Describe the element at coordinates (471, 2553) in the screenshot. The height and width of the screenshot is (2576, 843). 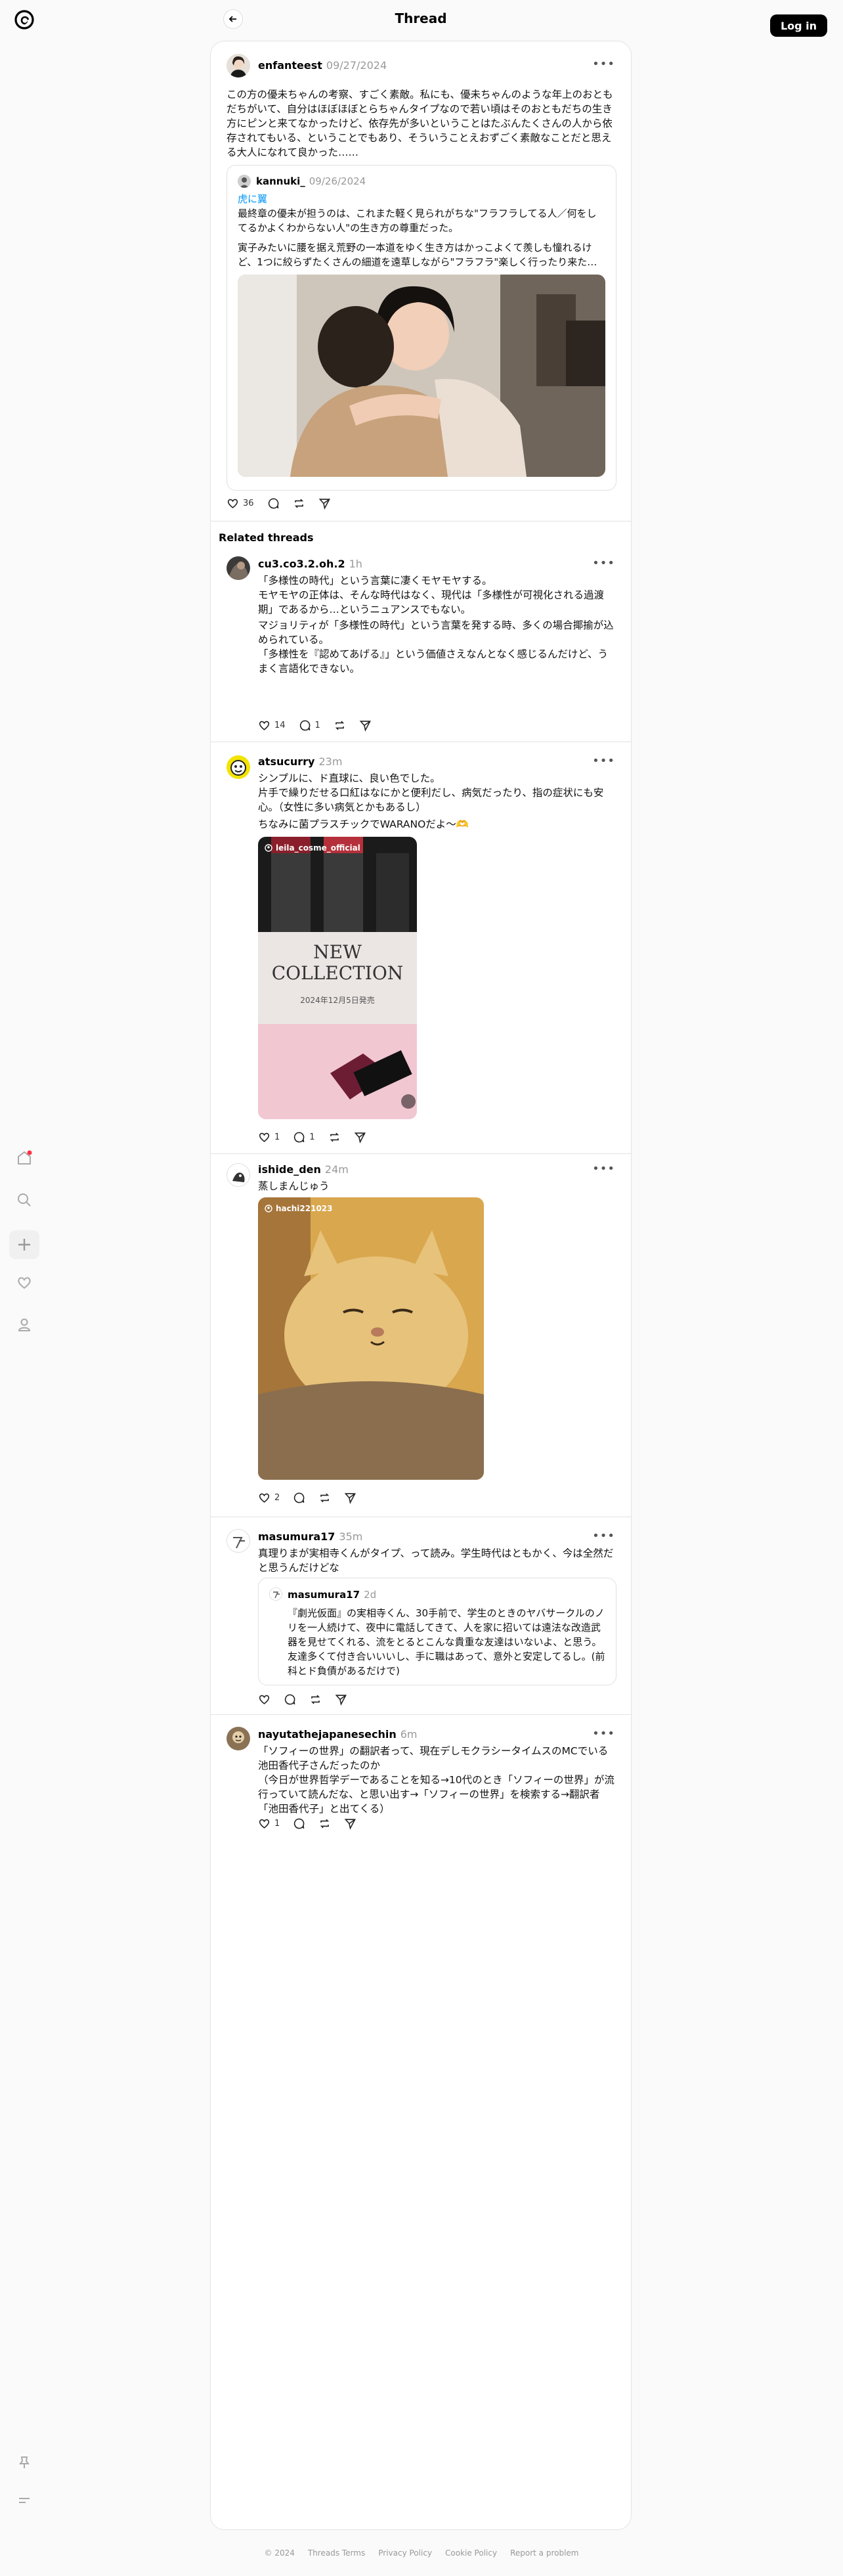
I see `footer-cookie-link: Cookie Policy` at that location.